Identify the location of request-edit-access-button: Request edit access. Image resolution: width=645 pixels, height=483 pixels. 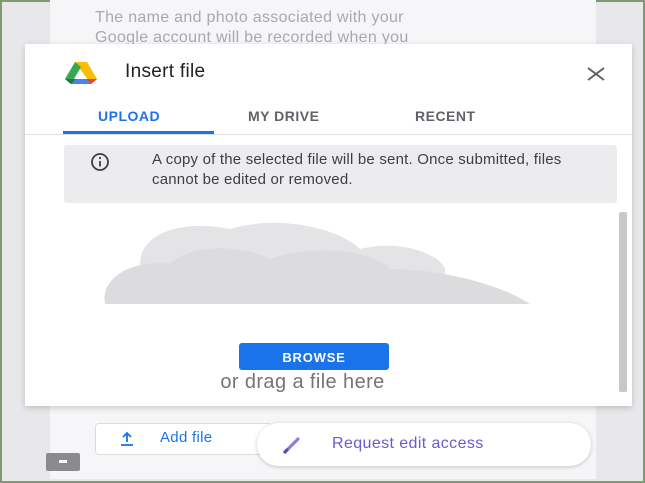
(424, 444).